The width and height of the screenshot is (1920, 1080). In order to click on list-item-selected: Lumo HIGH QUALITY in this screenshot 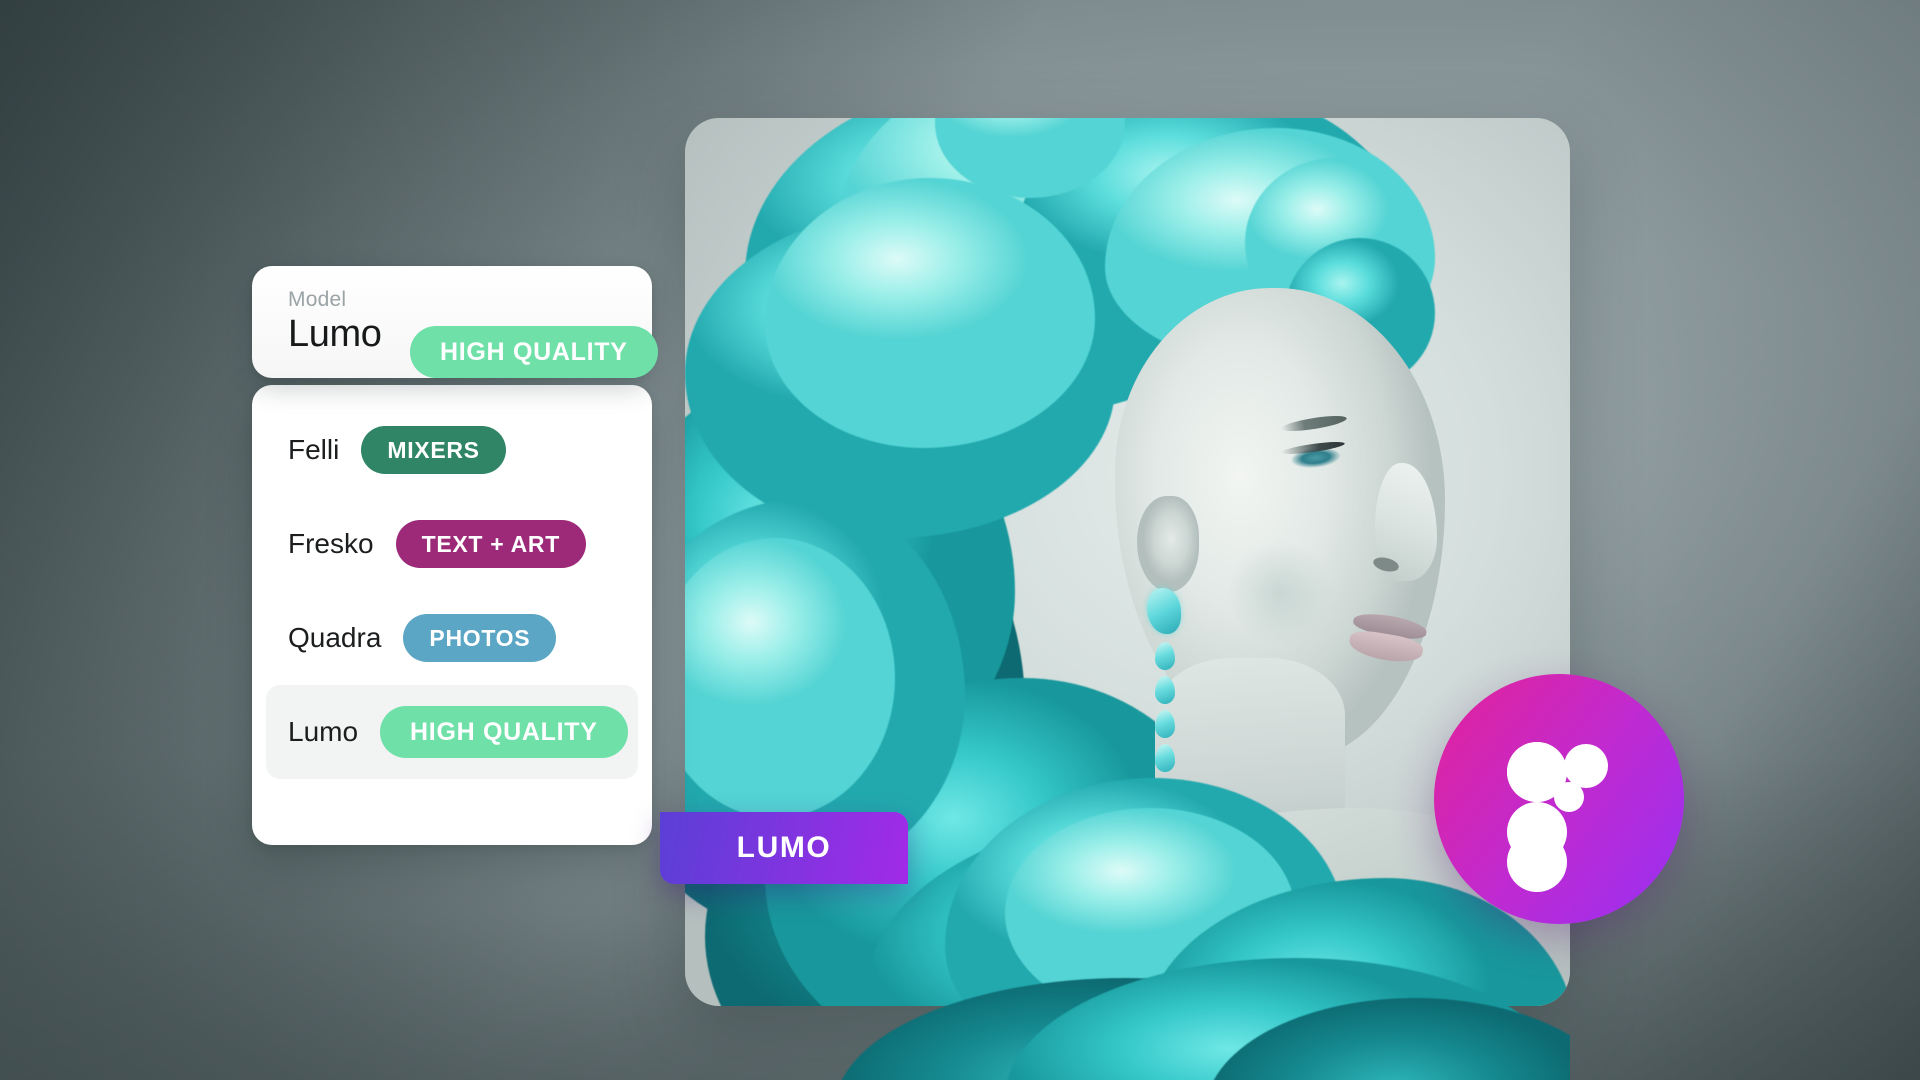, I will do `click(452, 732)`.